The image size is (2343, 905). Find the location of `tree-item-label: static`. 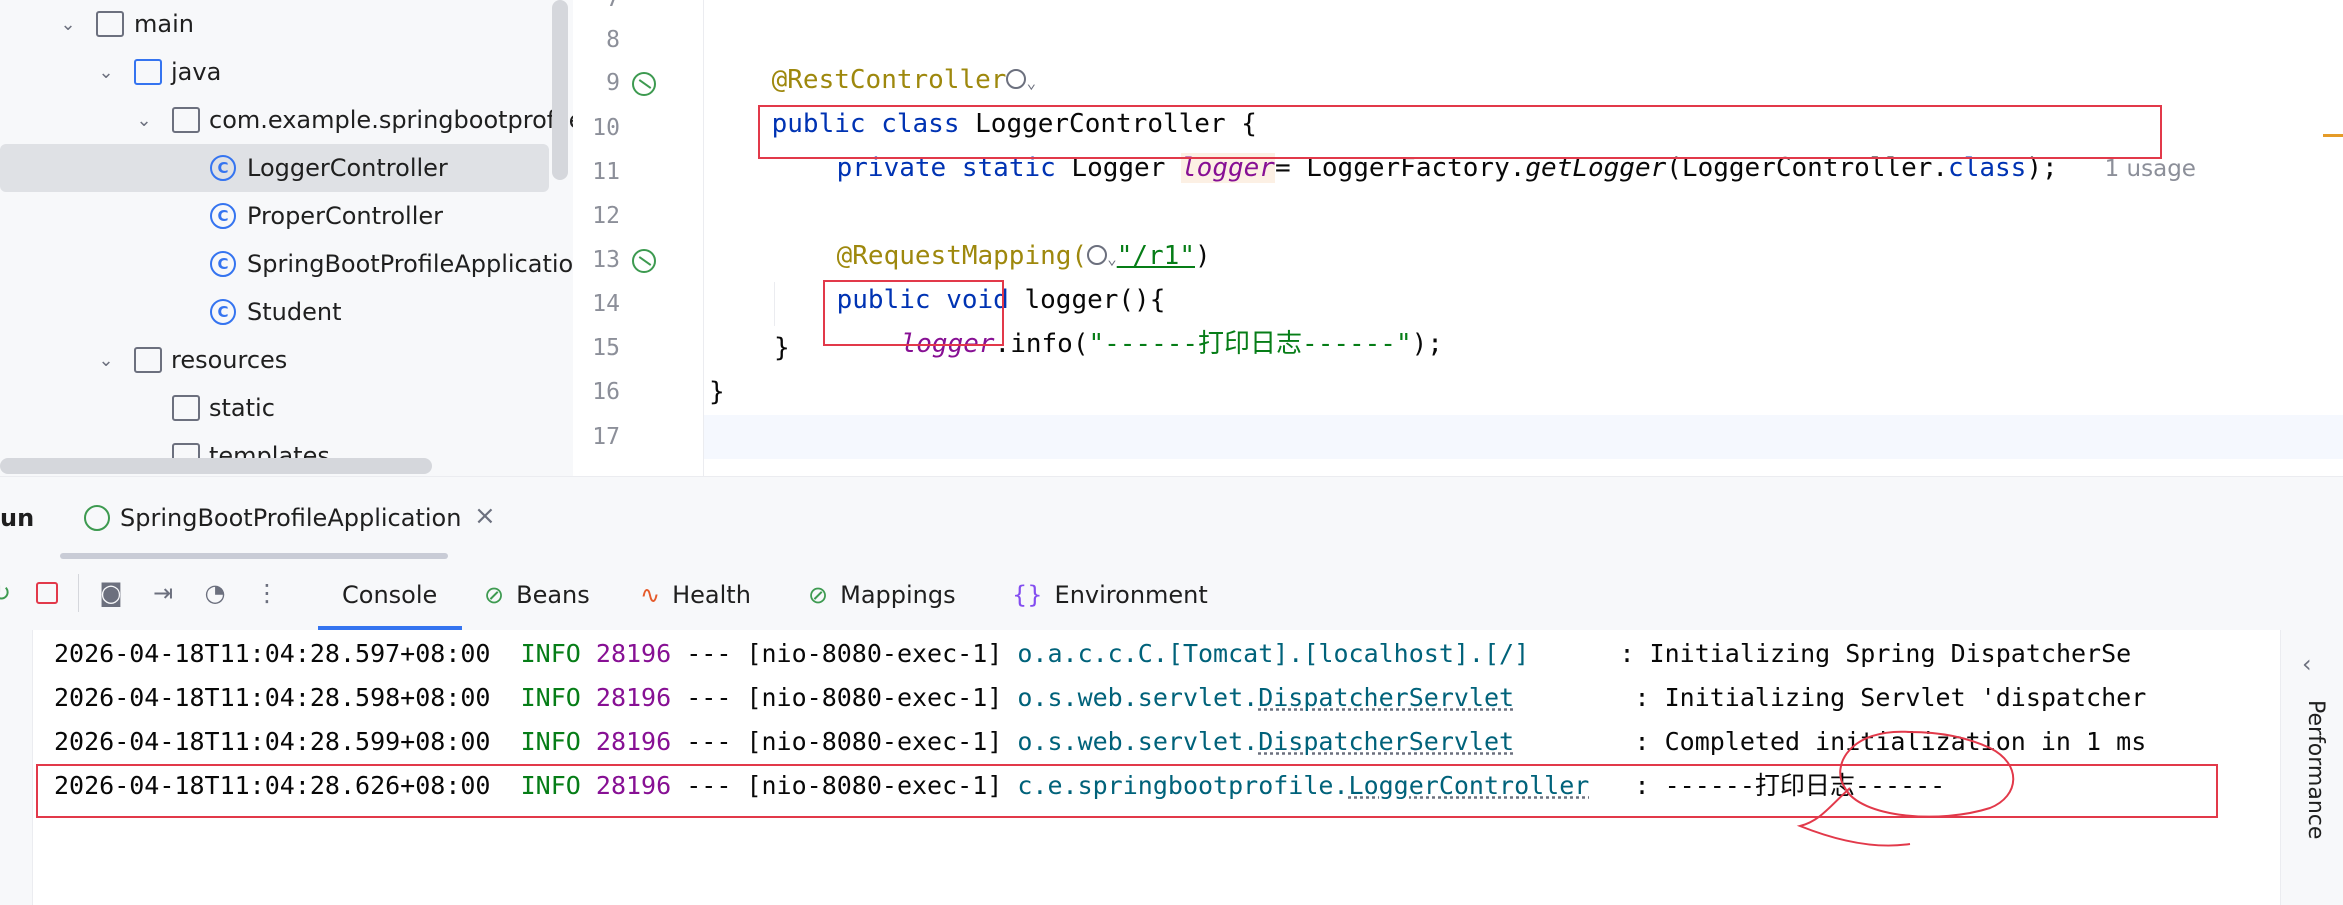

tree-item-label: static is located at coordinates (242, 408).